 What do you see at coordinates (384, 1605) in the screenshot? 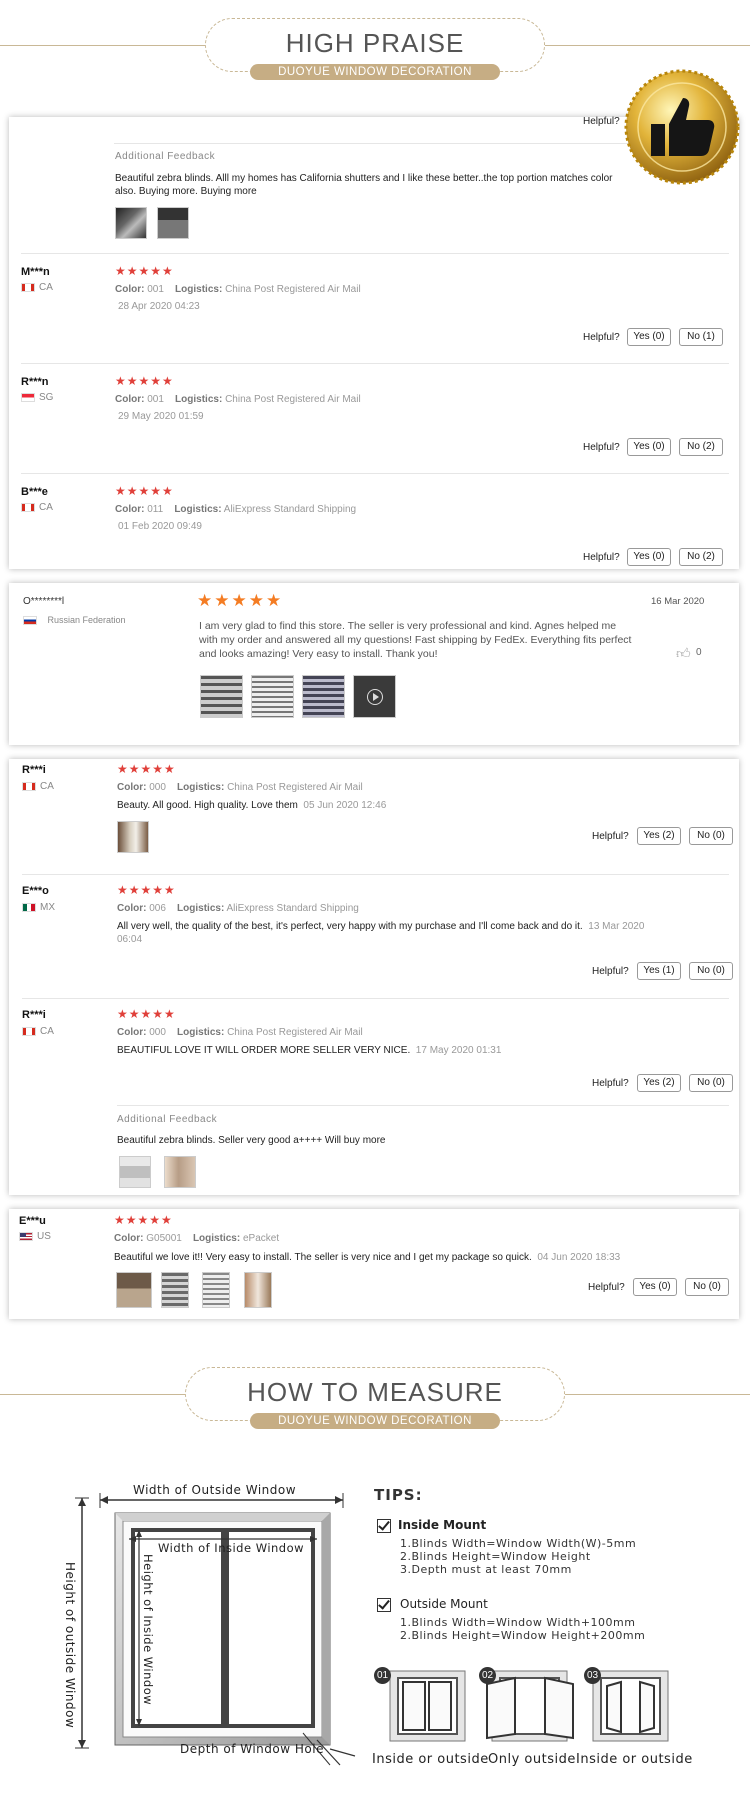
I see `checkbox-checked-icon` at bounding box center [384, 1605].